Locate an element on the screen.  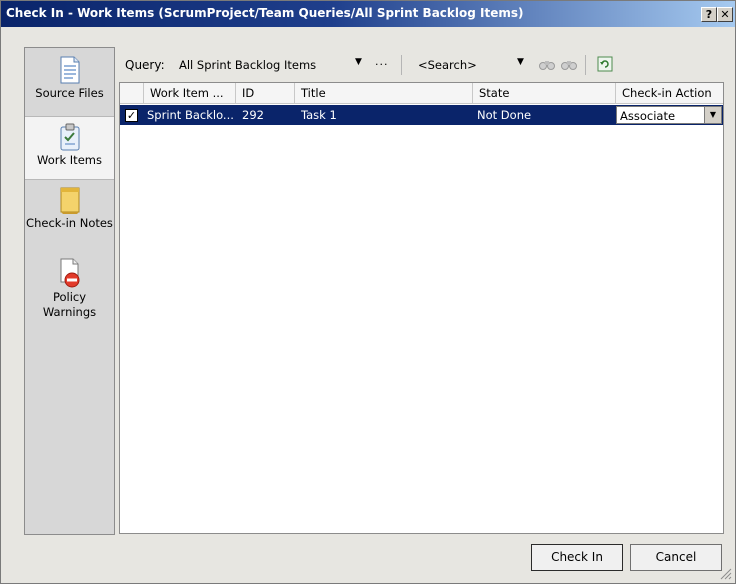
search-dropdown-arrow-icon: ▼ is located at coordinates (520, 62).